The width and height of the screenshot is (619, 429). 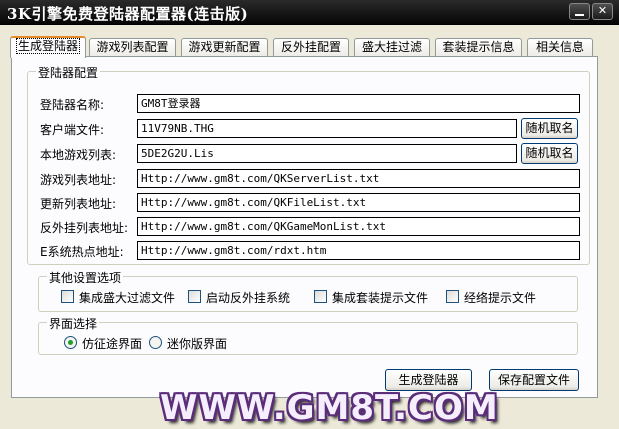 I want to click on tab-shanda-filter: 盛大挂过滤, so click(x=392, y=47).